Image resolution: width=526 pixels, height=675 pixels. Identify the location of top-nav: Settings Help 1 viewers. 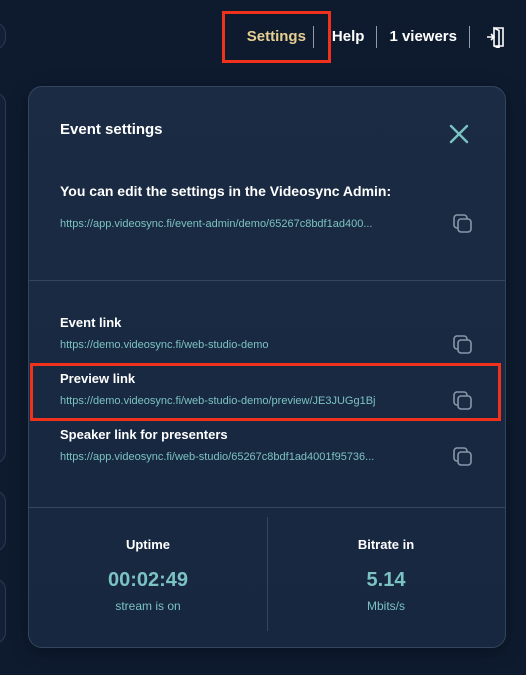
(364, 37).